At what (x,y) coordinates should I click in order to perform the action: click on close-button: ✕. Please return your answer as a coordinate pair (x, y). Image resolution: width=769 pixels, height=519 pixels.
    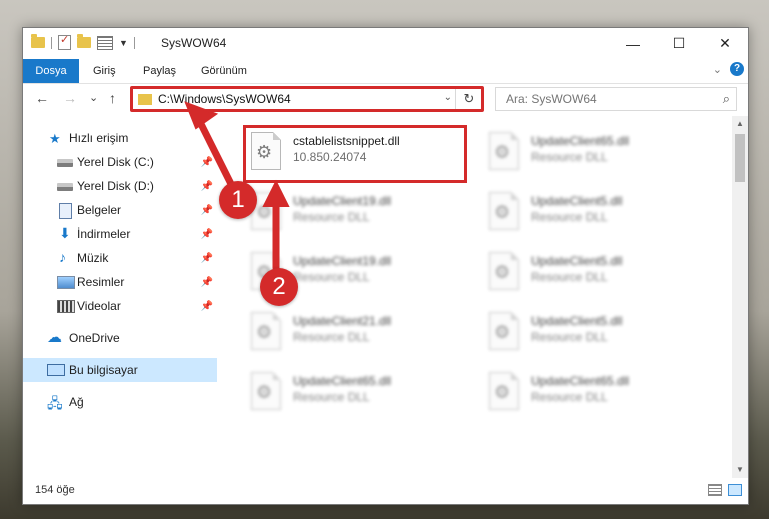
    Looking at the image, I should click on (725, 43).